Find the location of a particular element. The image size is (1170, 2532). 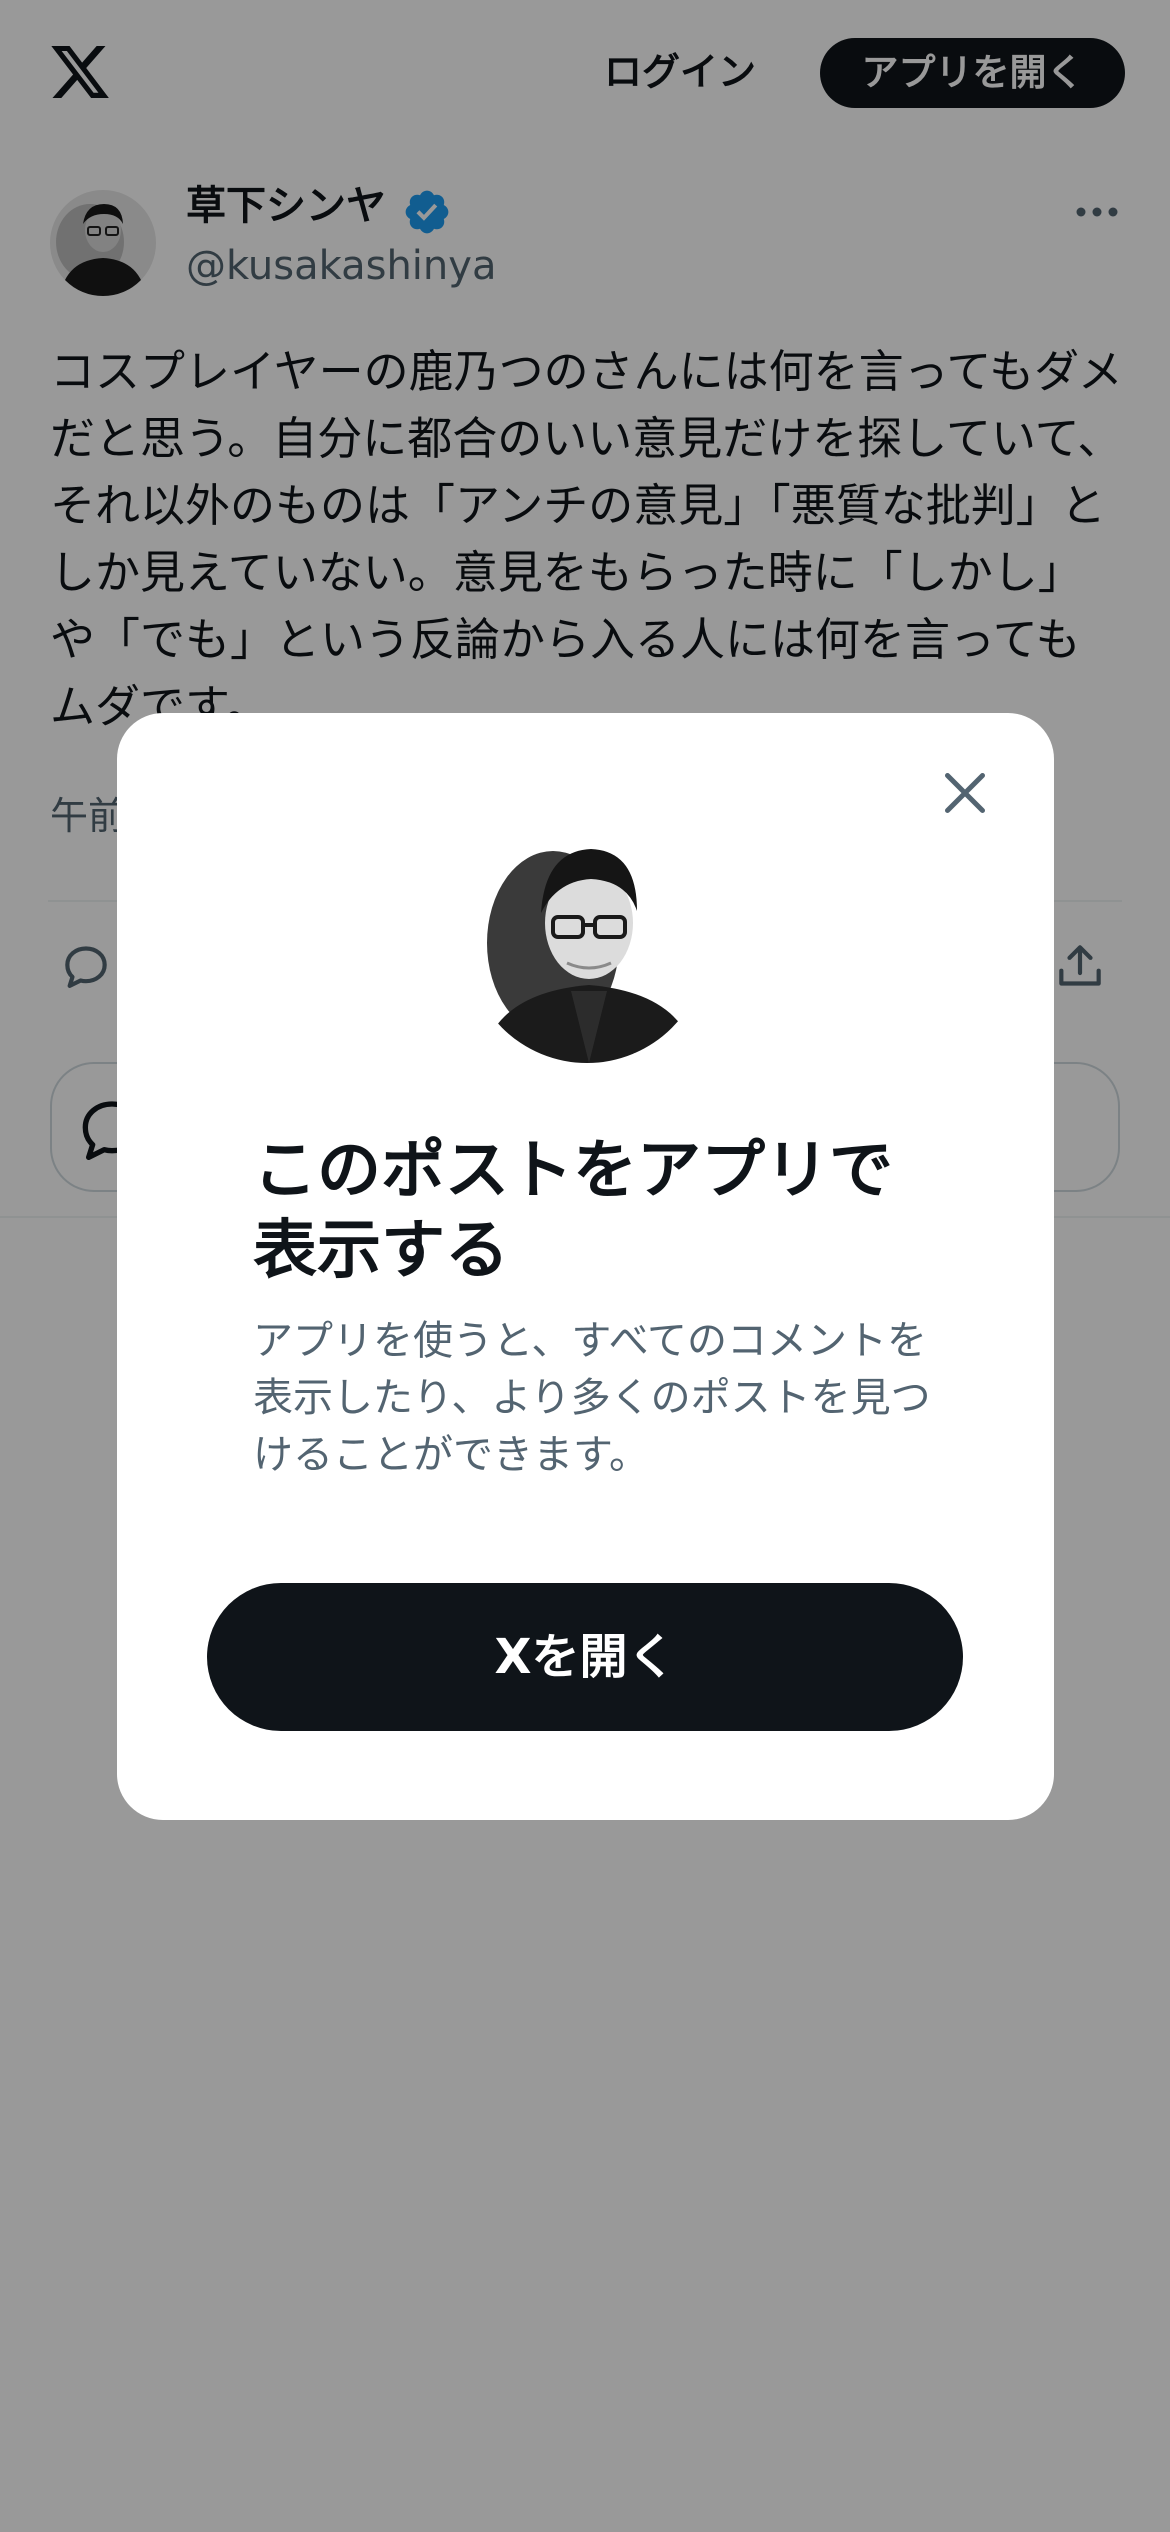

open-x-button: Xを開く is located at coordinates (585, 1657).